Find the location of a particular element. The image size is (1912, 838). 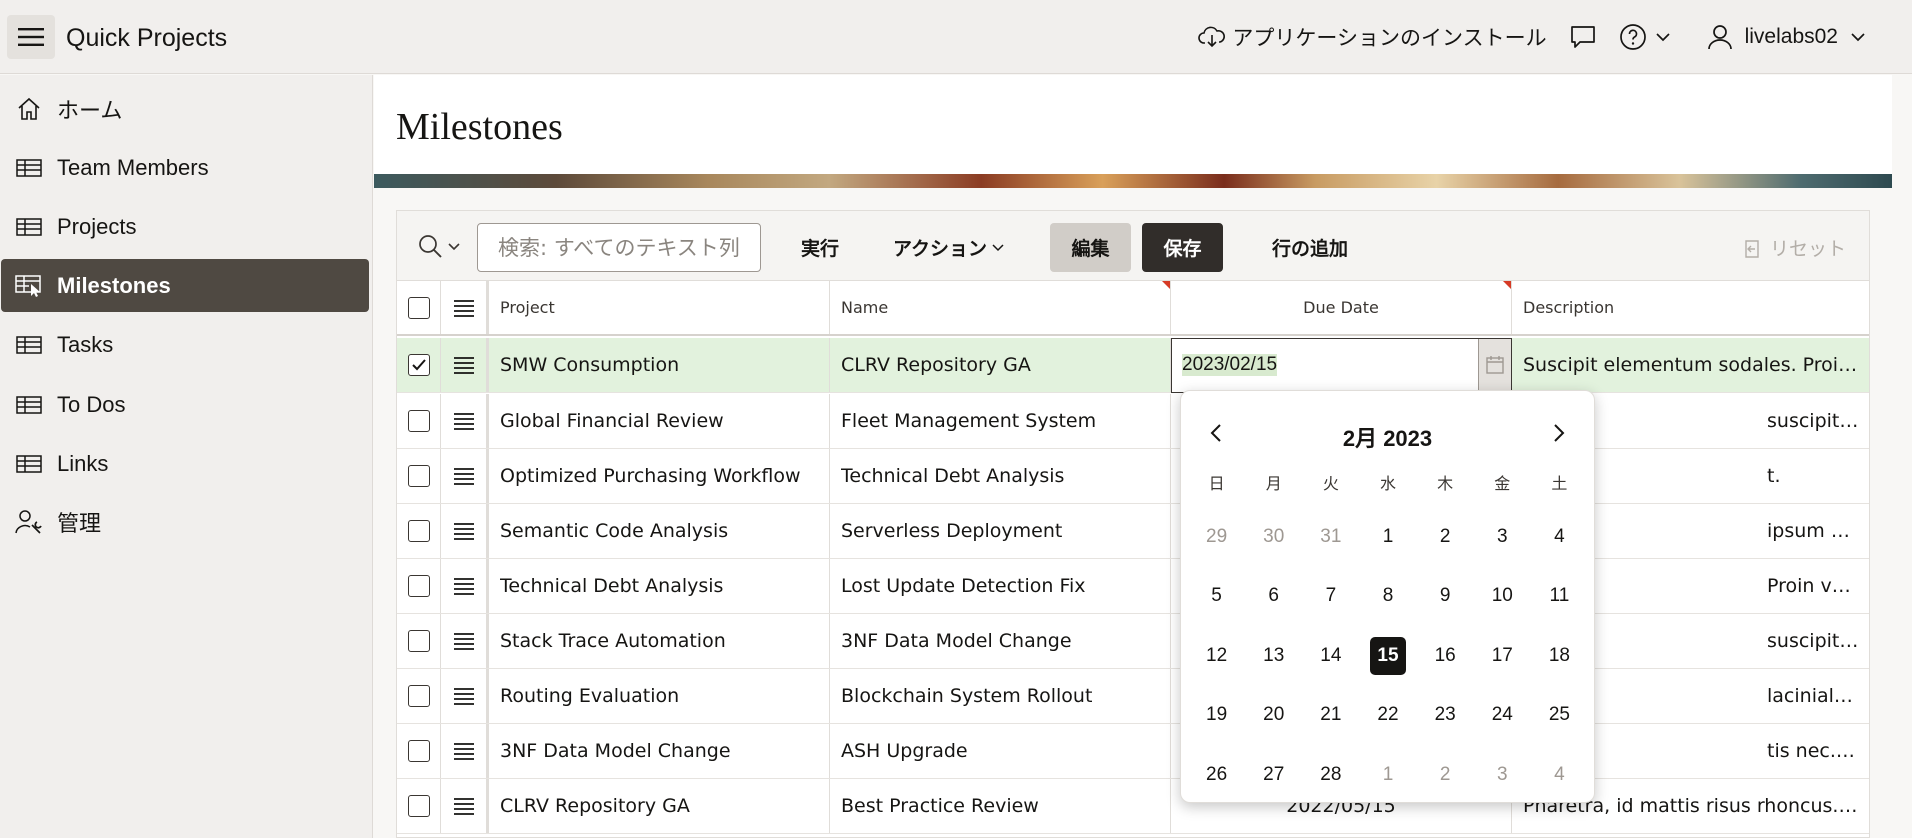

calendar-day: 12 is located at coordinates (1216, 656).